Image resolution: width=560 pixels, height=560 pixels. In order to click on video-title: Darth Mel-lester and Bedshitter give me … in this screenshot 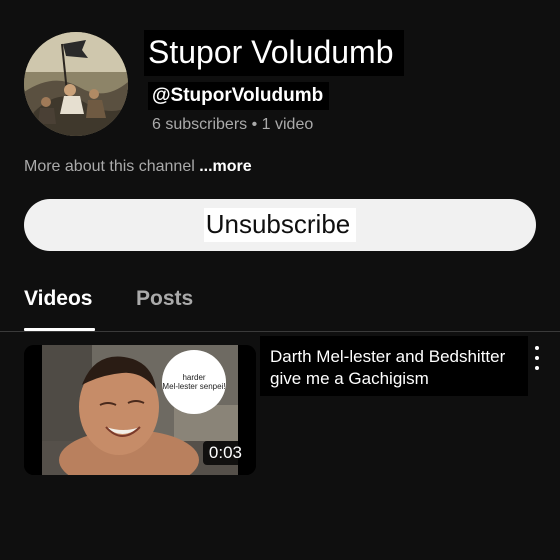, I will do `click(394, 366)`.